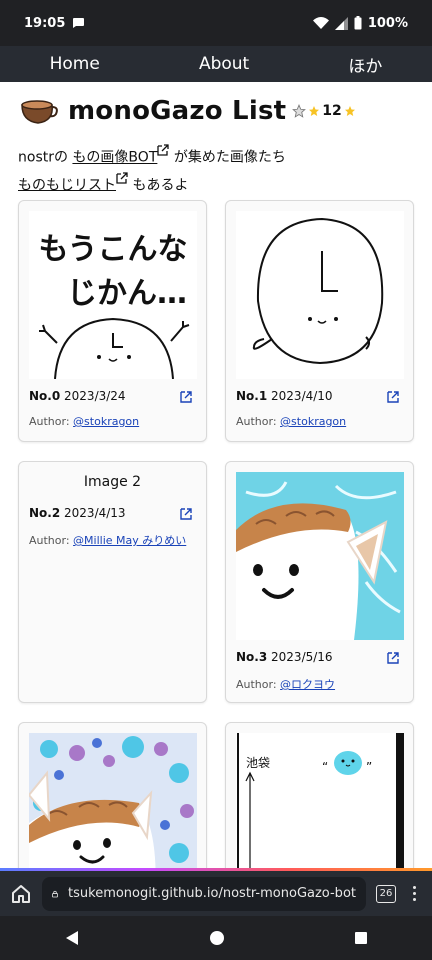 The height and width of the screenshot is (960, 432). I want to click on wifi-icon, so click(320, 22).